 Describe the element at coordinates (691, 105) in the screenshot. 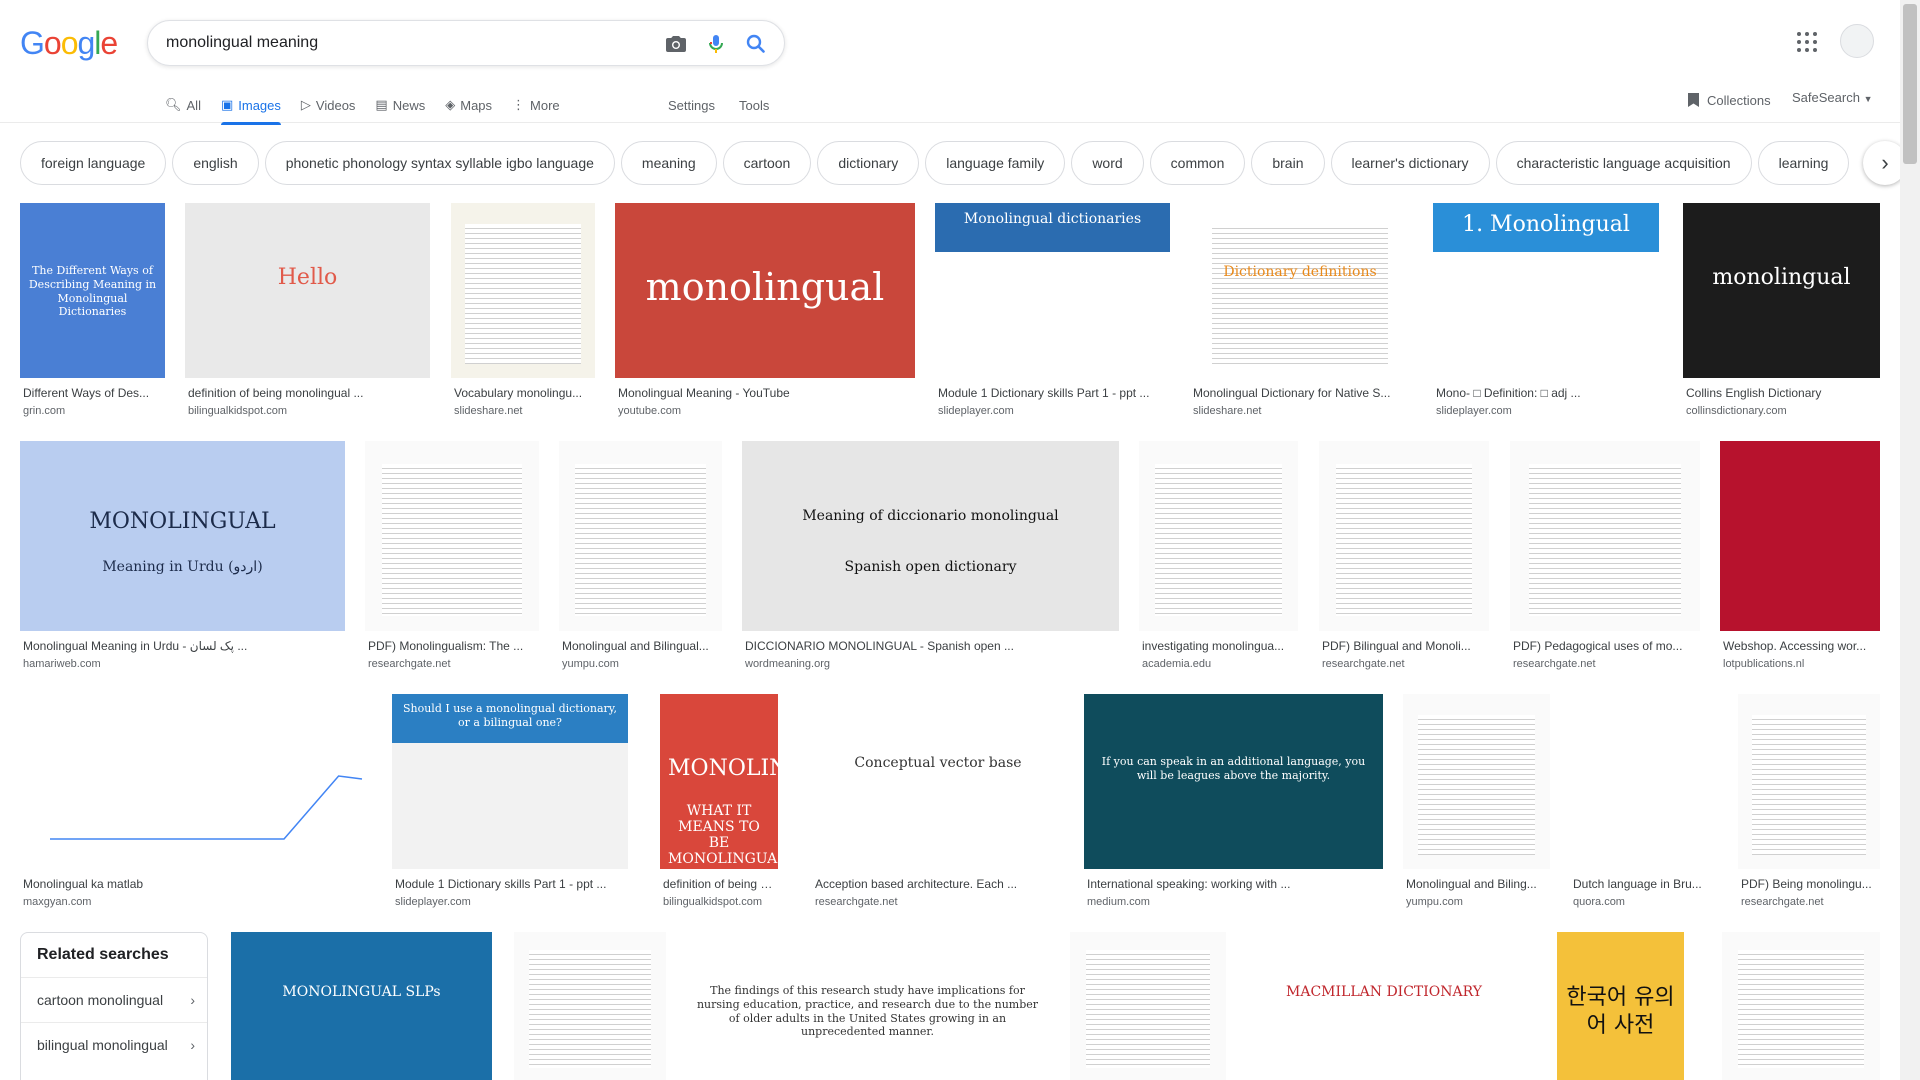

I see `settings-link: Settings` at that location.